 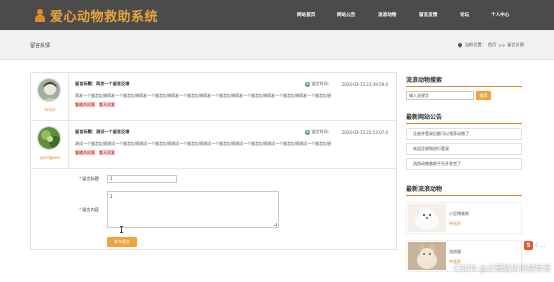 I want to click on cat-photo, so click(x=427, y=256).